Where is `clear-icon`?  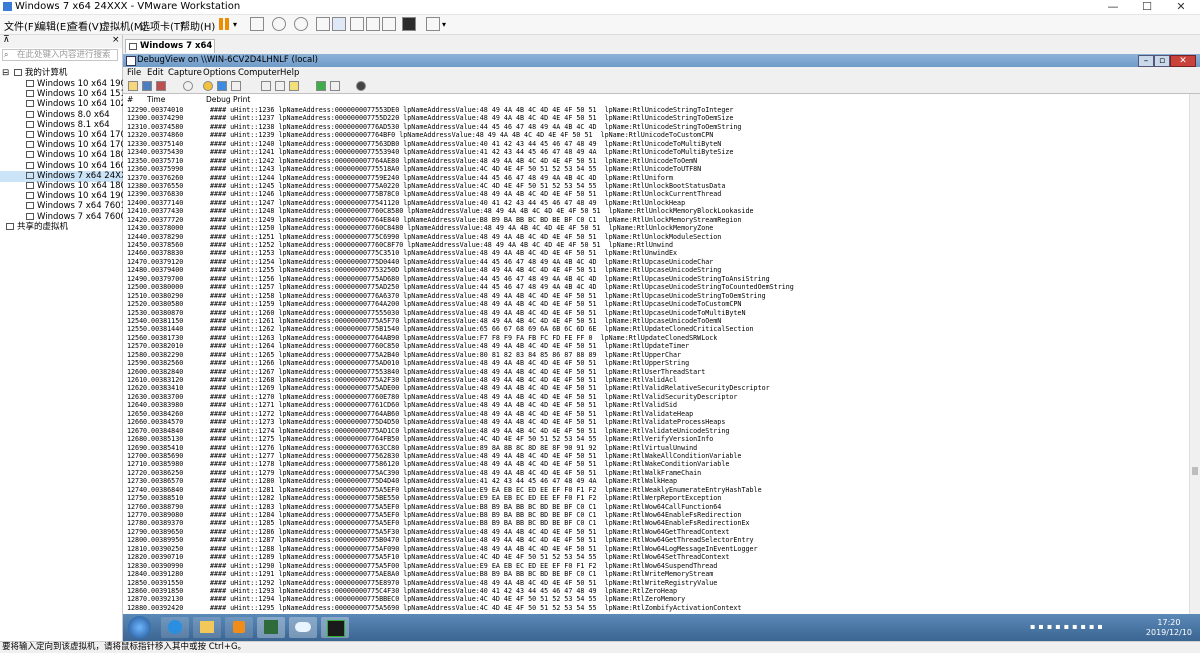
clear-icon is located at coordinates (236, 86).